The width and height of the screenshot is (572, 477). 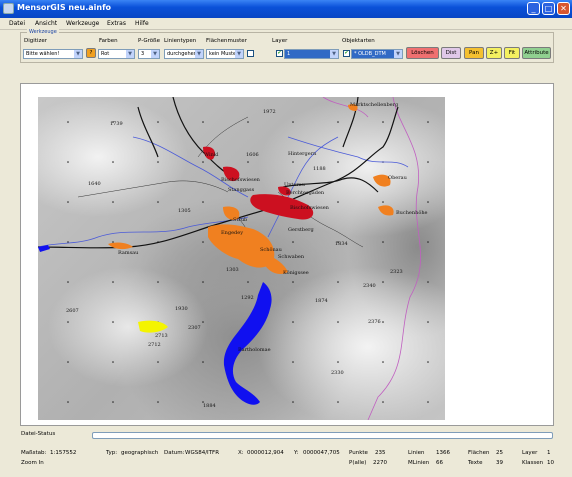 What do you see at coordinates (286, 9) in the screenshot?
I see `title-bar: MensorGIS neu.ainfo _ □ ✕` at bounding box center [286, 9].